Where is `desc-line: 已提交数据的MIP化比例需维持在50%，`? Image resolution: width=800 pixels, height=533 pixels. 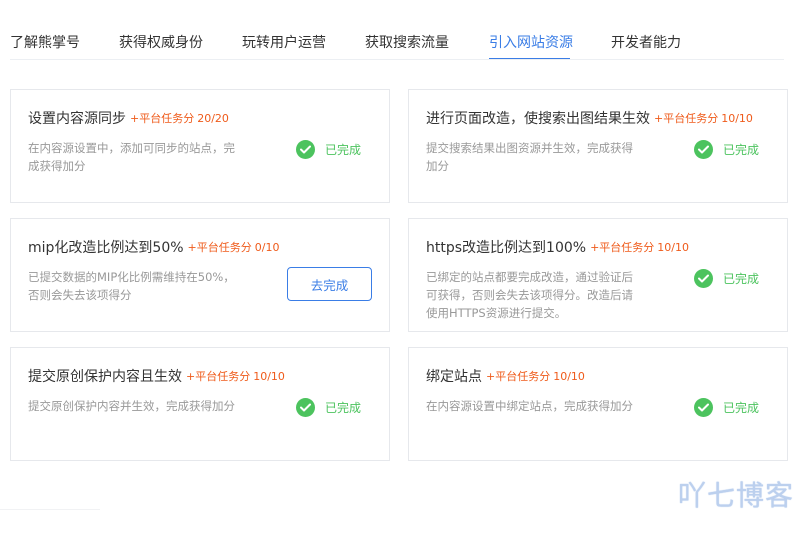
desc-line: 已提交数据的MIP化比例需维持在50%， is located at coordinates (131, 277).